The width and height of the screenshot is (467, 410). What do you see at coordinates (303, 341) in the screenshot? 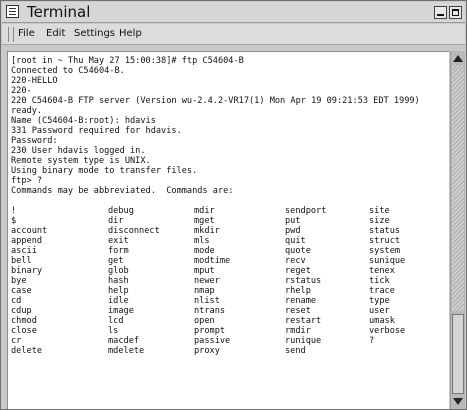
I see `command-cell: runique` at bounding box center [303, 341].